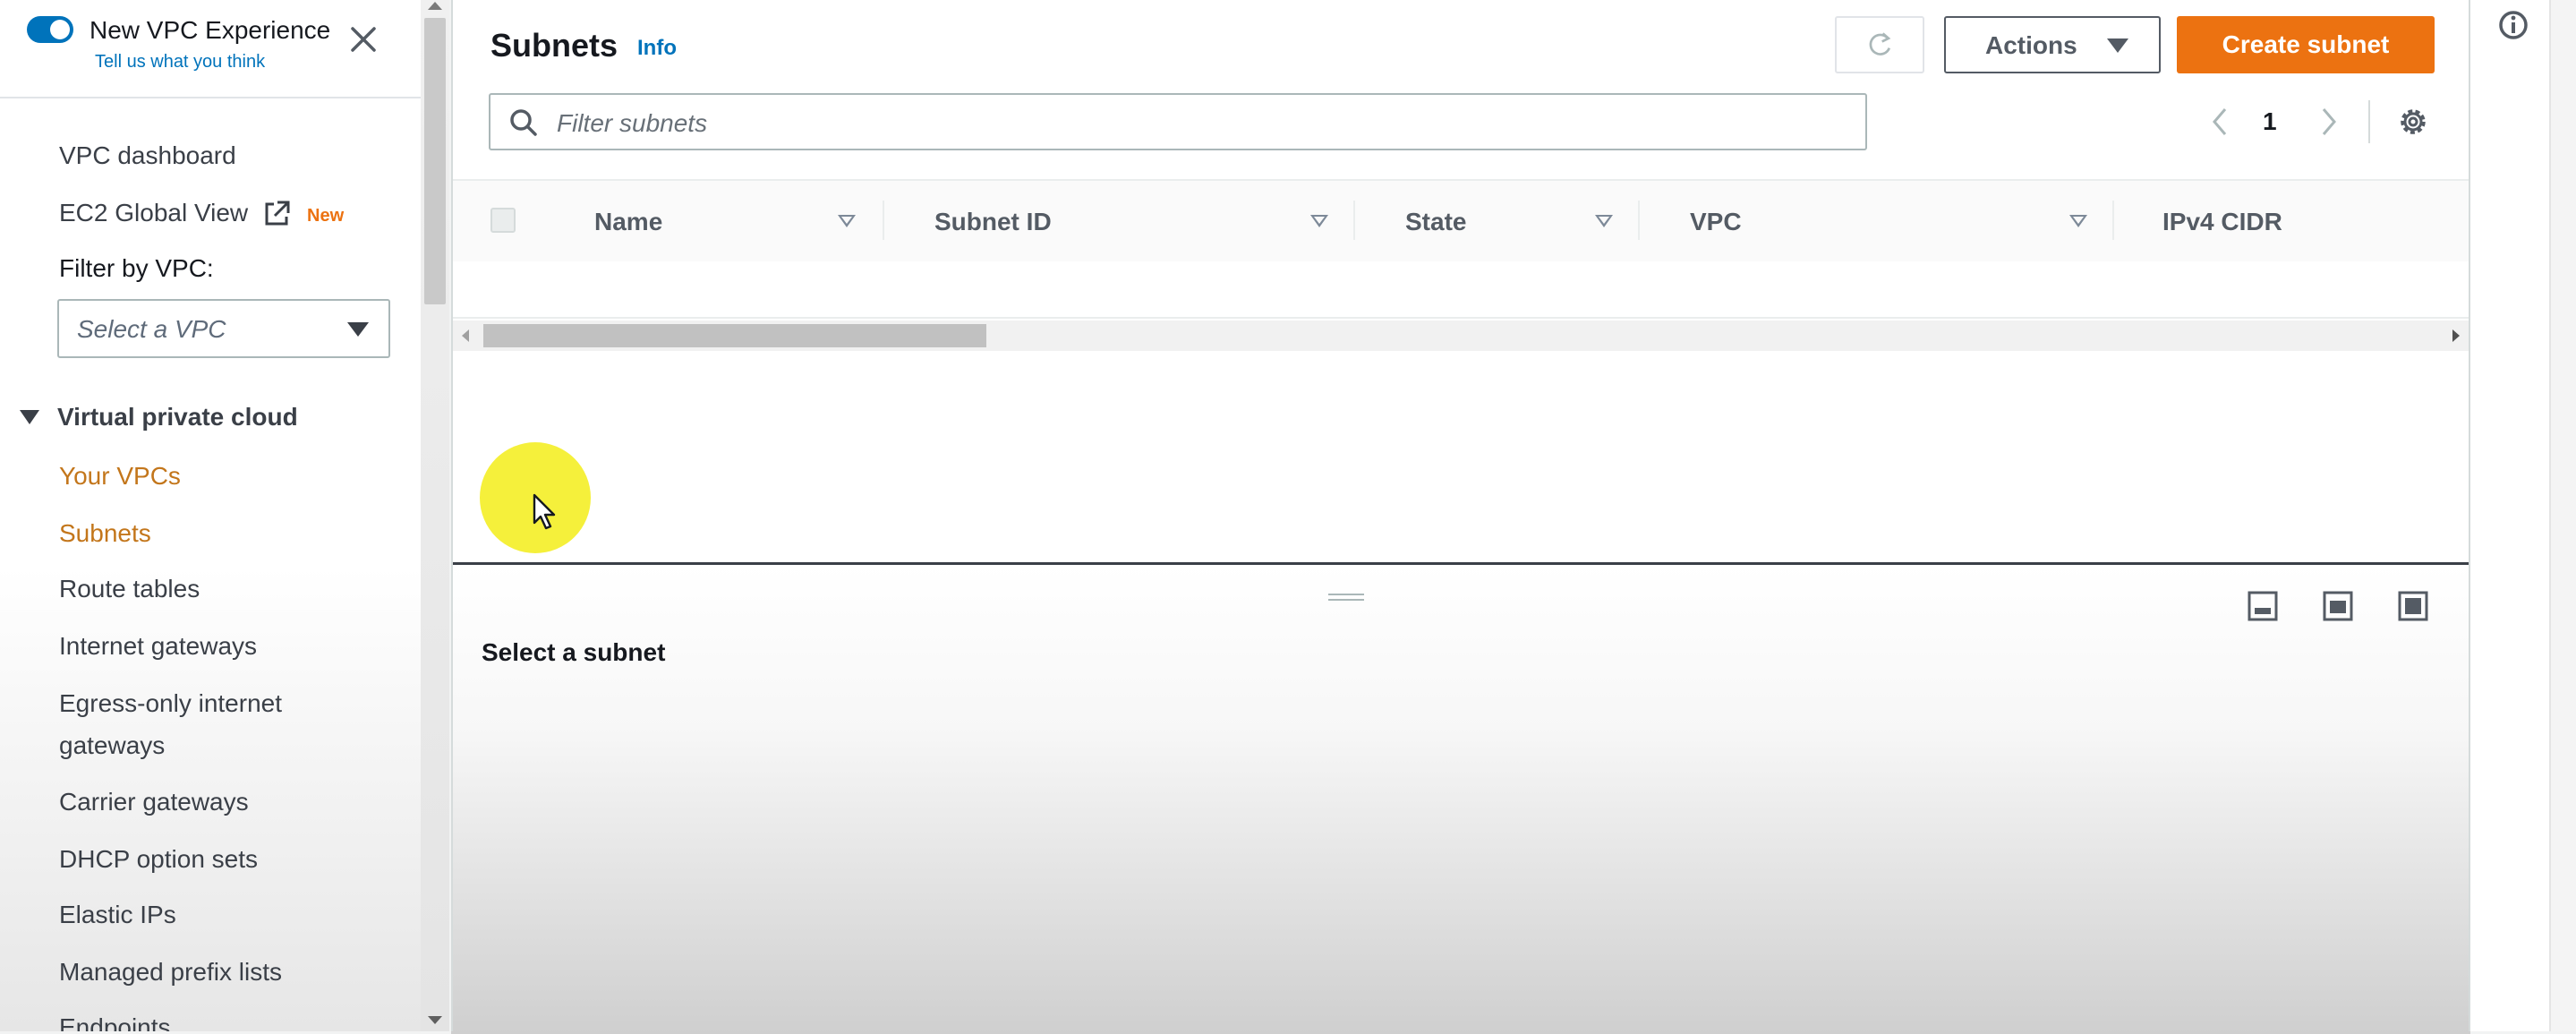  I want to click on table-empty-row, so click(1460, 290).